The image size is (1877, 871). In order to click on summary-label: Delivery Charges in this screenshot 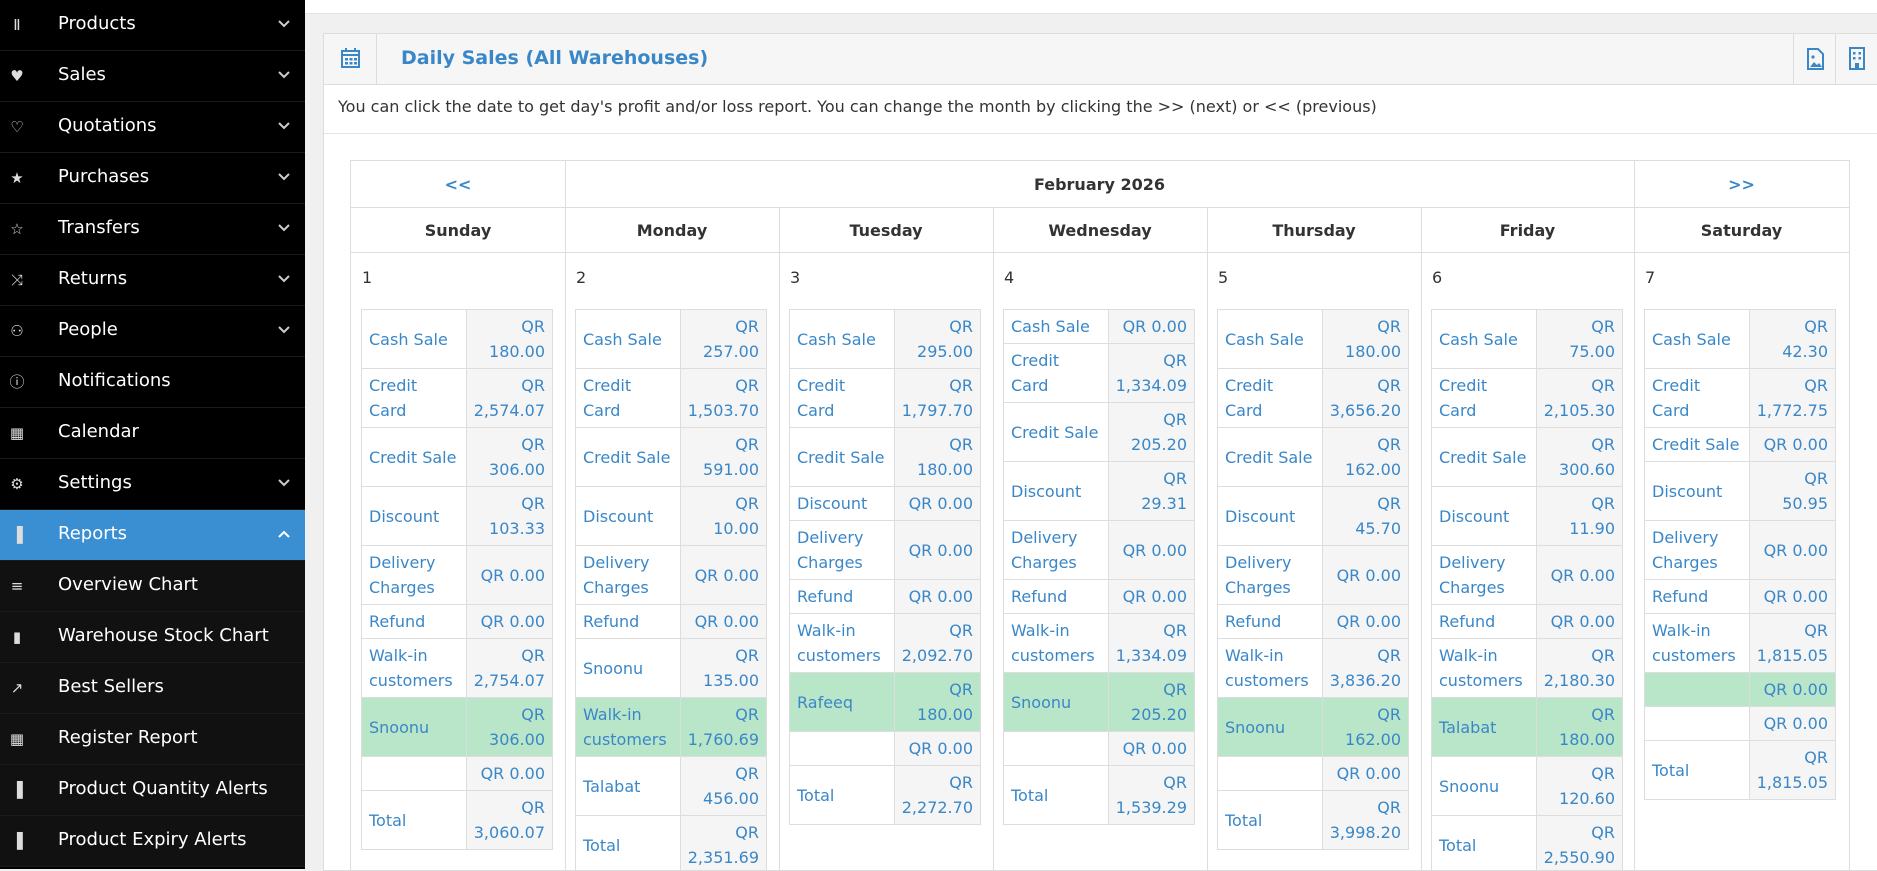, I will do `click(628, 575)`.